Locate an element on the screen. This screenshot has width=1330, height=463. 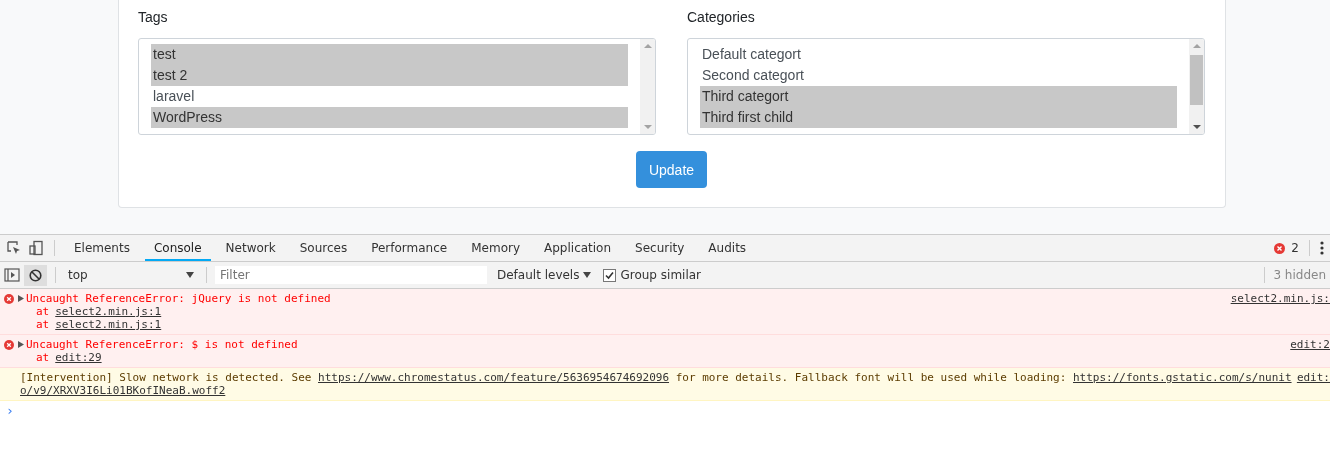
checkmark-icon is located at coordinates (610, 275).